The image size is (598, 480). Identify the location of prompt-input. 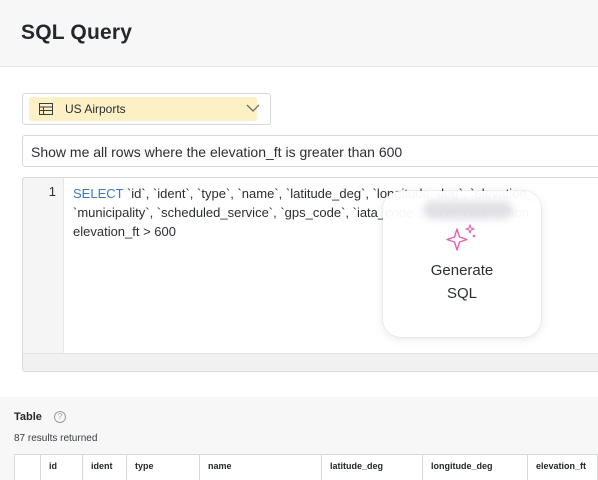
(311, 152).